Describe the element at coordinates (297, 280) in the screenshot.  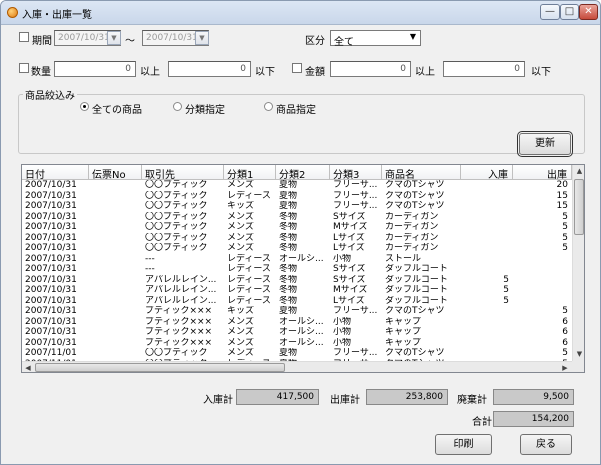
I see `table-row: 2007/10/31 アパレルレイン... レディース 冬物 Sサイズ ダッフルコート 5` at that location.